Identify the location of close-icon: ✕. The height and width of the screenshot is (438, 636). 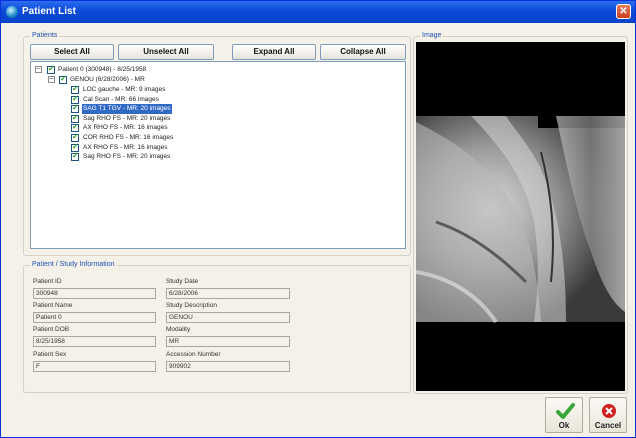
(623, 11).